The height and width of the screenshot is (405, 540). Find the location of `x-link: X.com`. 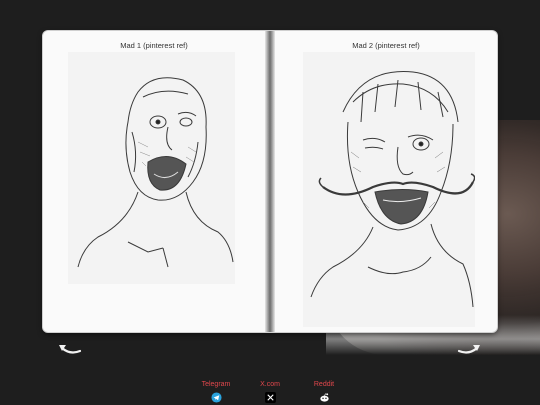

x-link: X.com is located at coordinates (270, 391).